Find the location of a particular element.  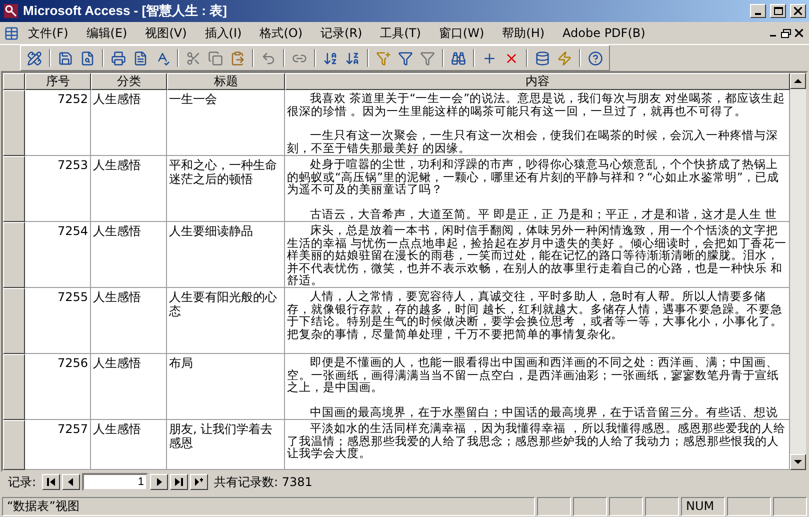

funnel-button is located at coordinates (427, 58).